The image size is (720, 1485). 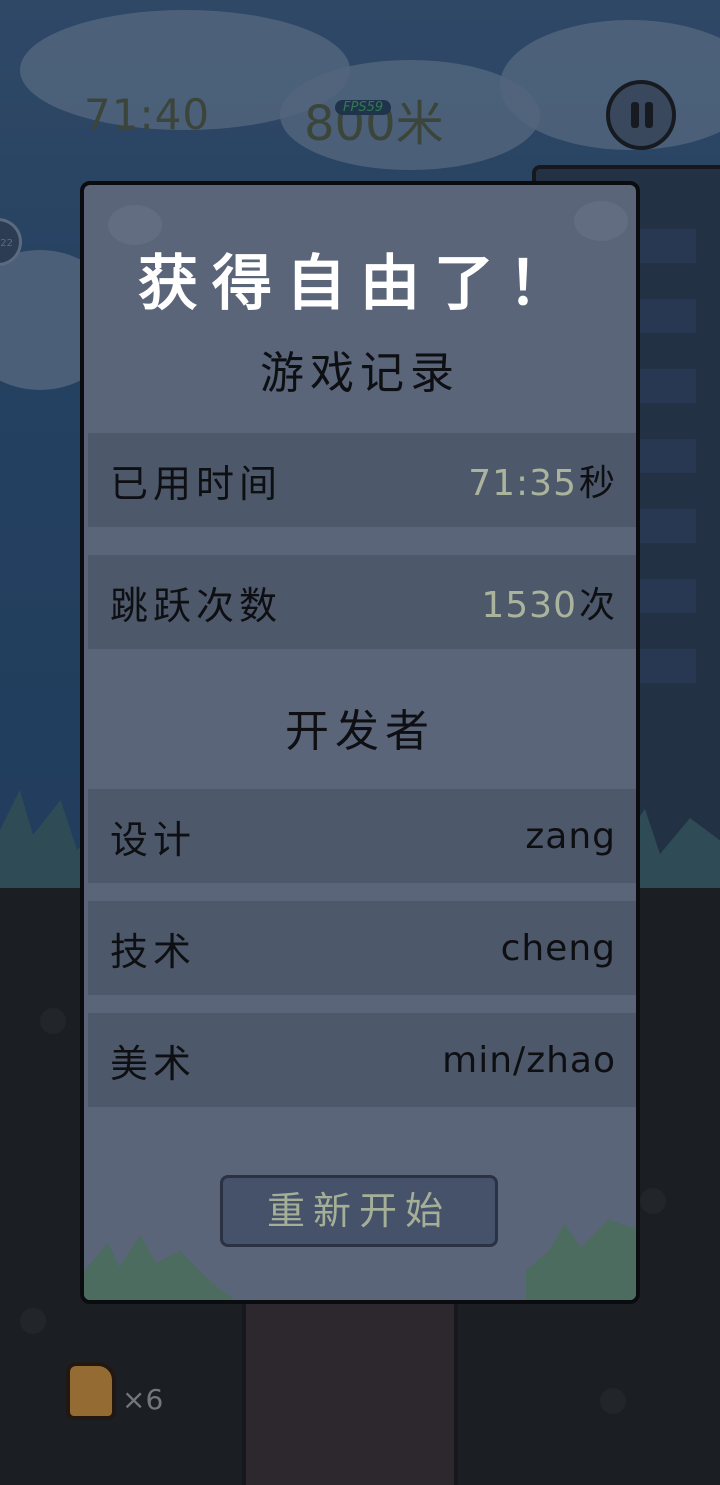 I want to click on grass-decoration, so click(x=581, y=1259).